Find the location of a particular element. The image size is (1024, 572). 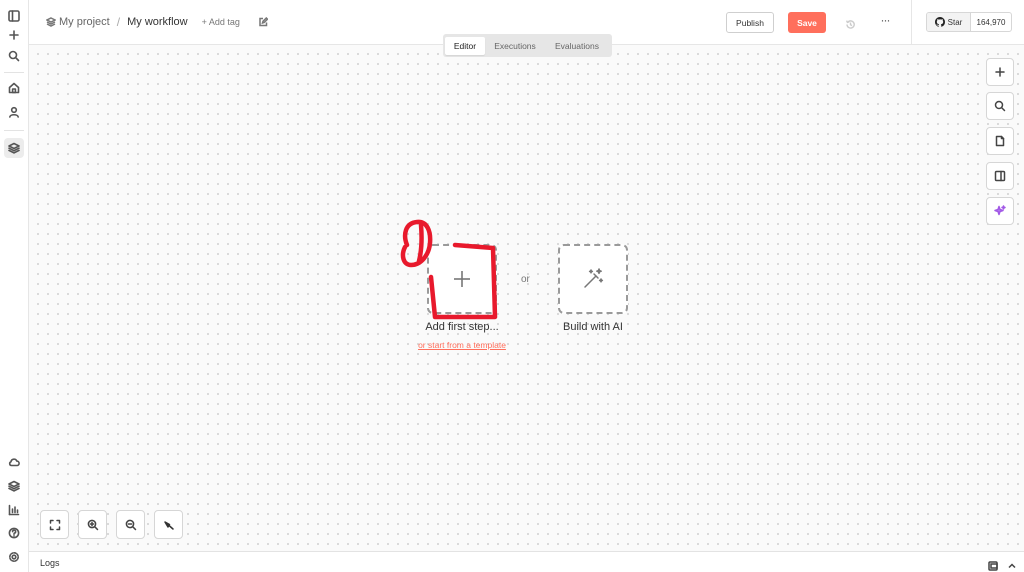

view-tabs: Editor Executions Evaluations is located at coordinates (527, 45).